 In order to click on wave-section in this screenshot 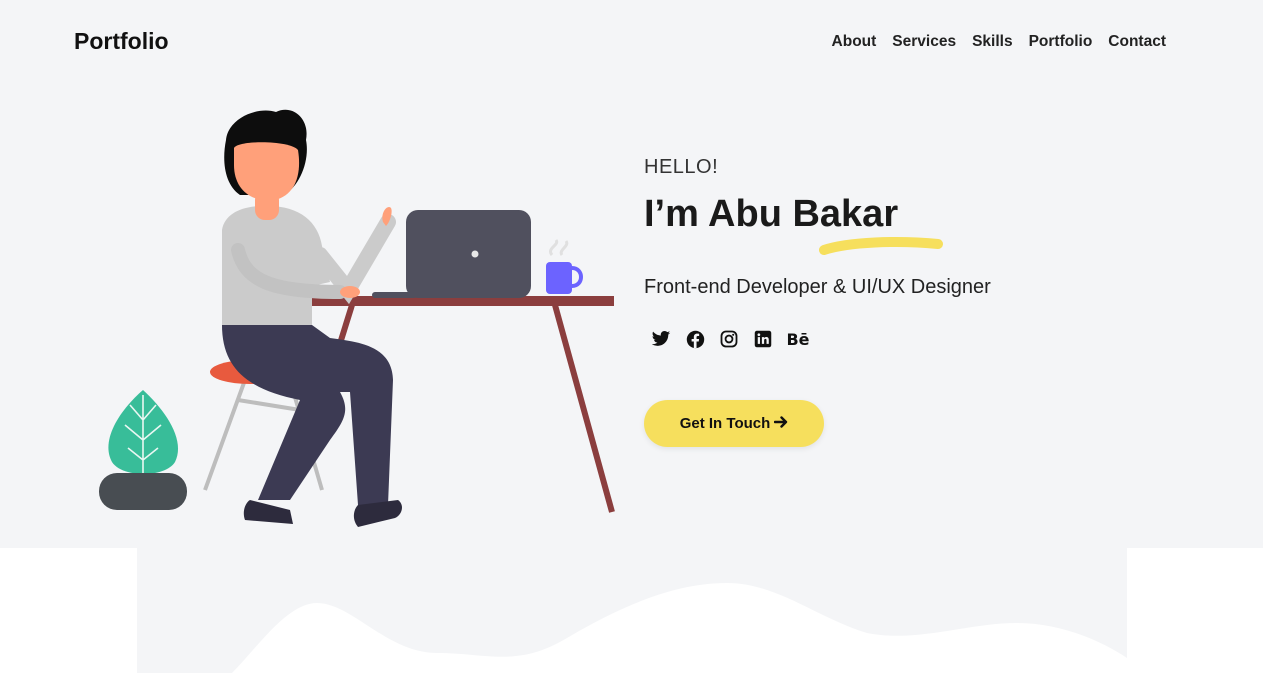, I will do `click(632, 610)`.